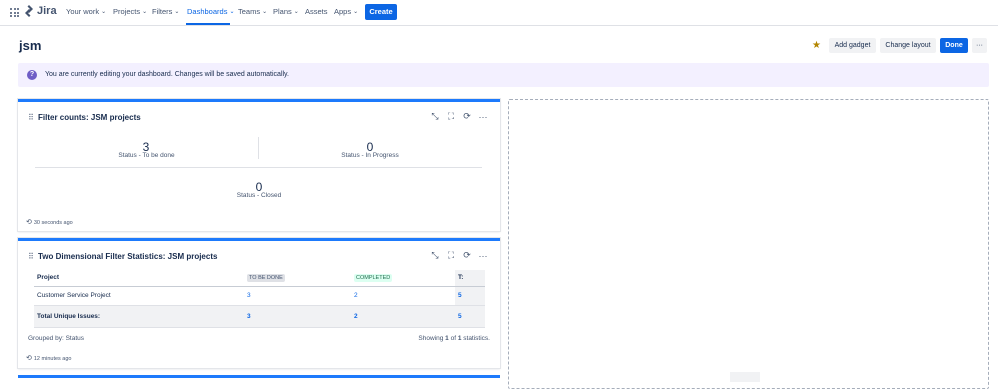 Image resolution: width=998 pixels, height=389 pixels. Describe the element at coordinates (470, 278) in the screenshot. I see `column-header: T:` at that location.